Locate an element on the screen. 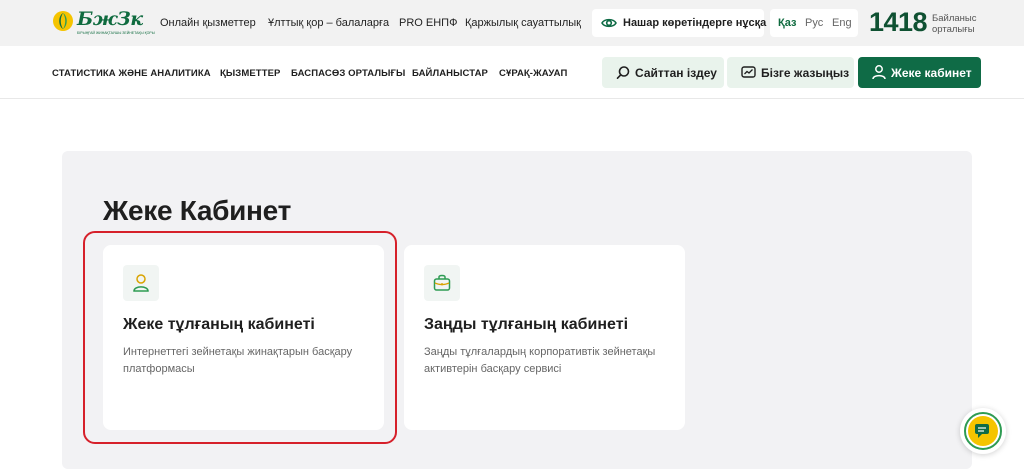 The width and height of the screenshot is (1024, 469). chat-icon is located at coordinates (982, 431).